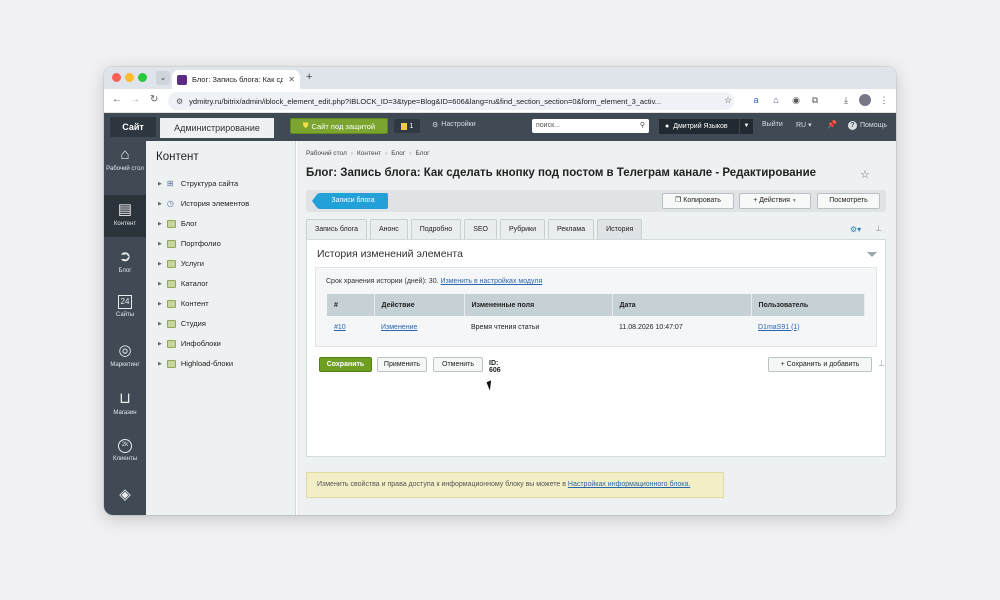 The image size is (1000, 600). What do you see at coordinates (884, 100) in the screenshot?
I see `browser-menu-icon: ⋮` at bounding box center [884, 100].